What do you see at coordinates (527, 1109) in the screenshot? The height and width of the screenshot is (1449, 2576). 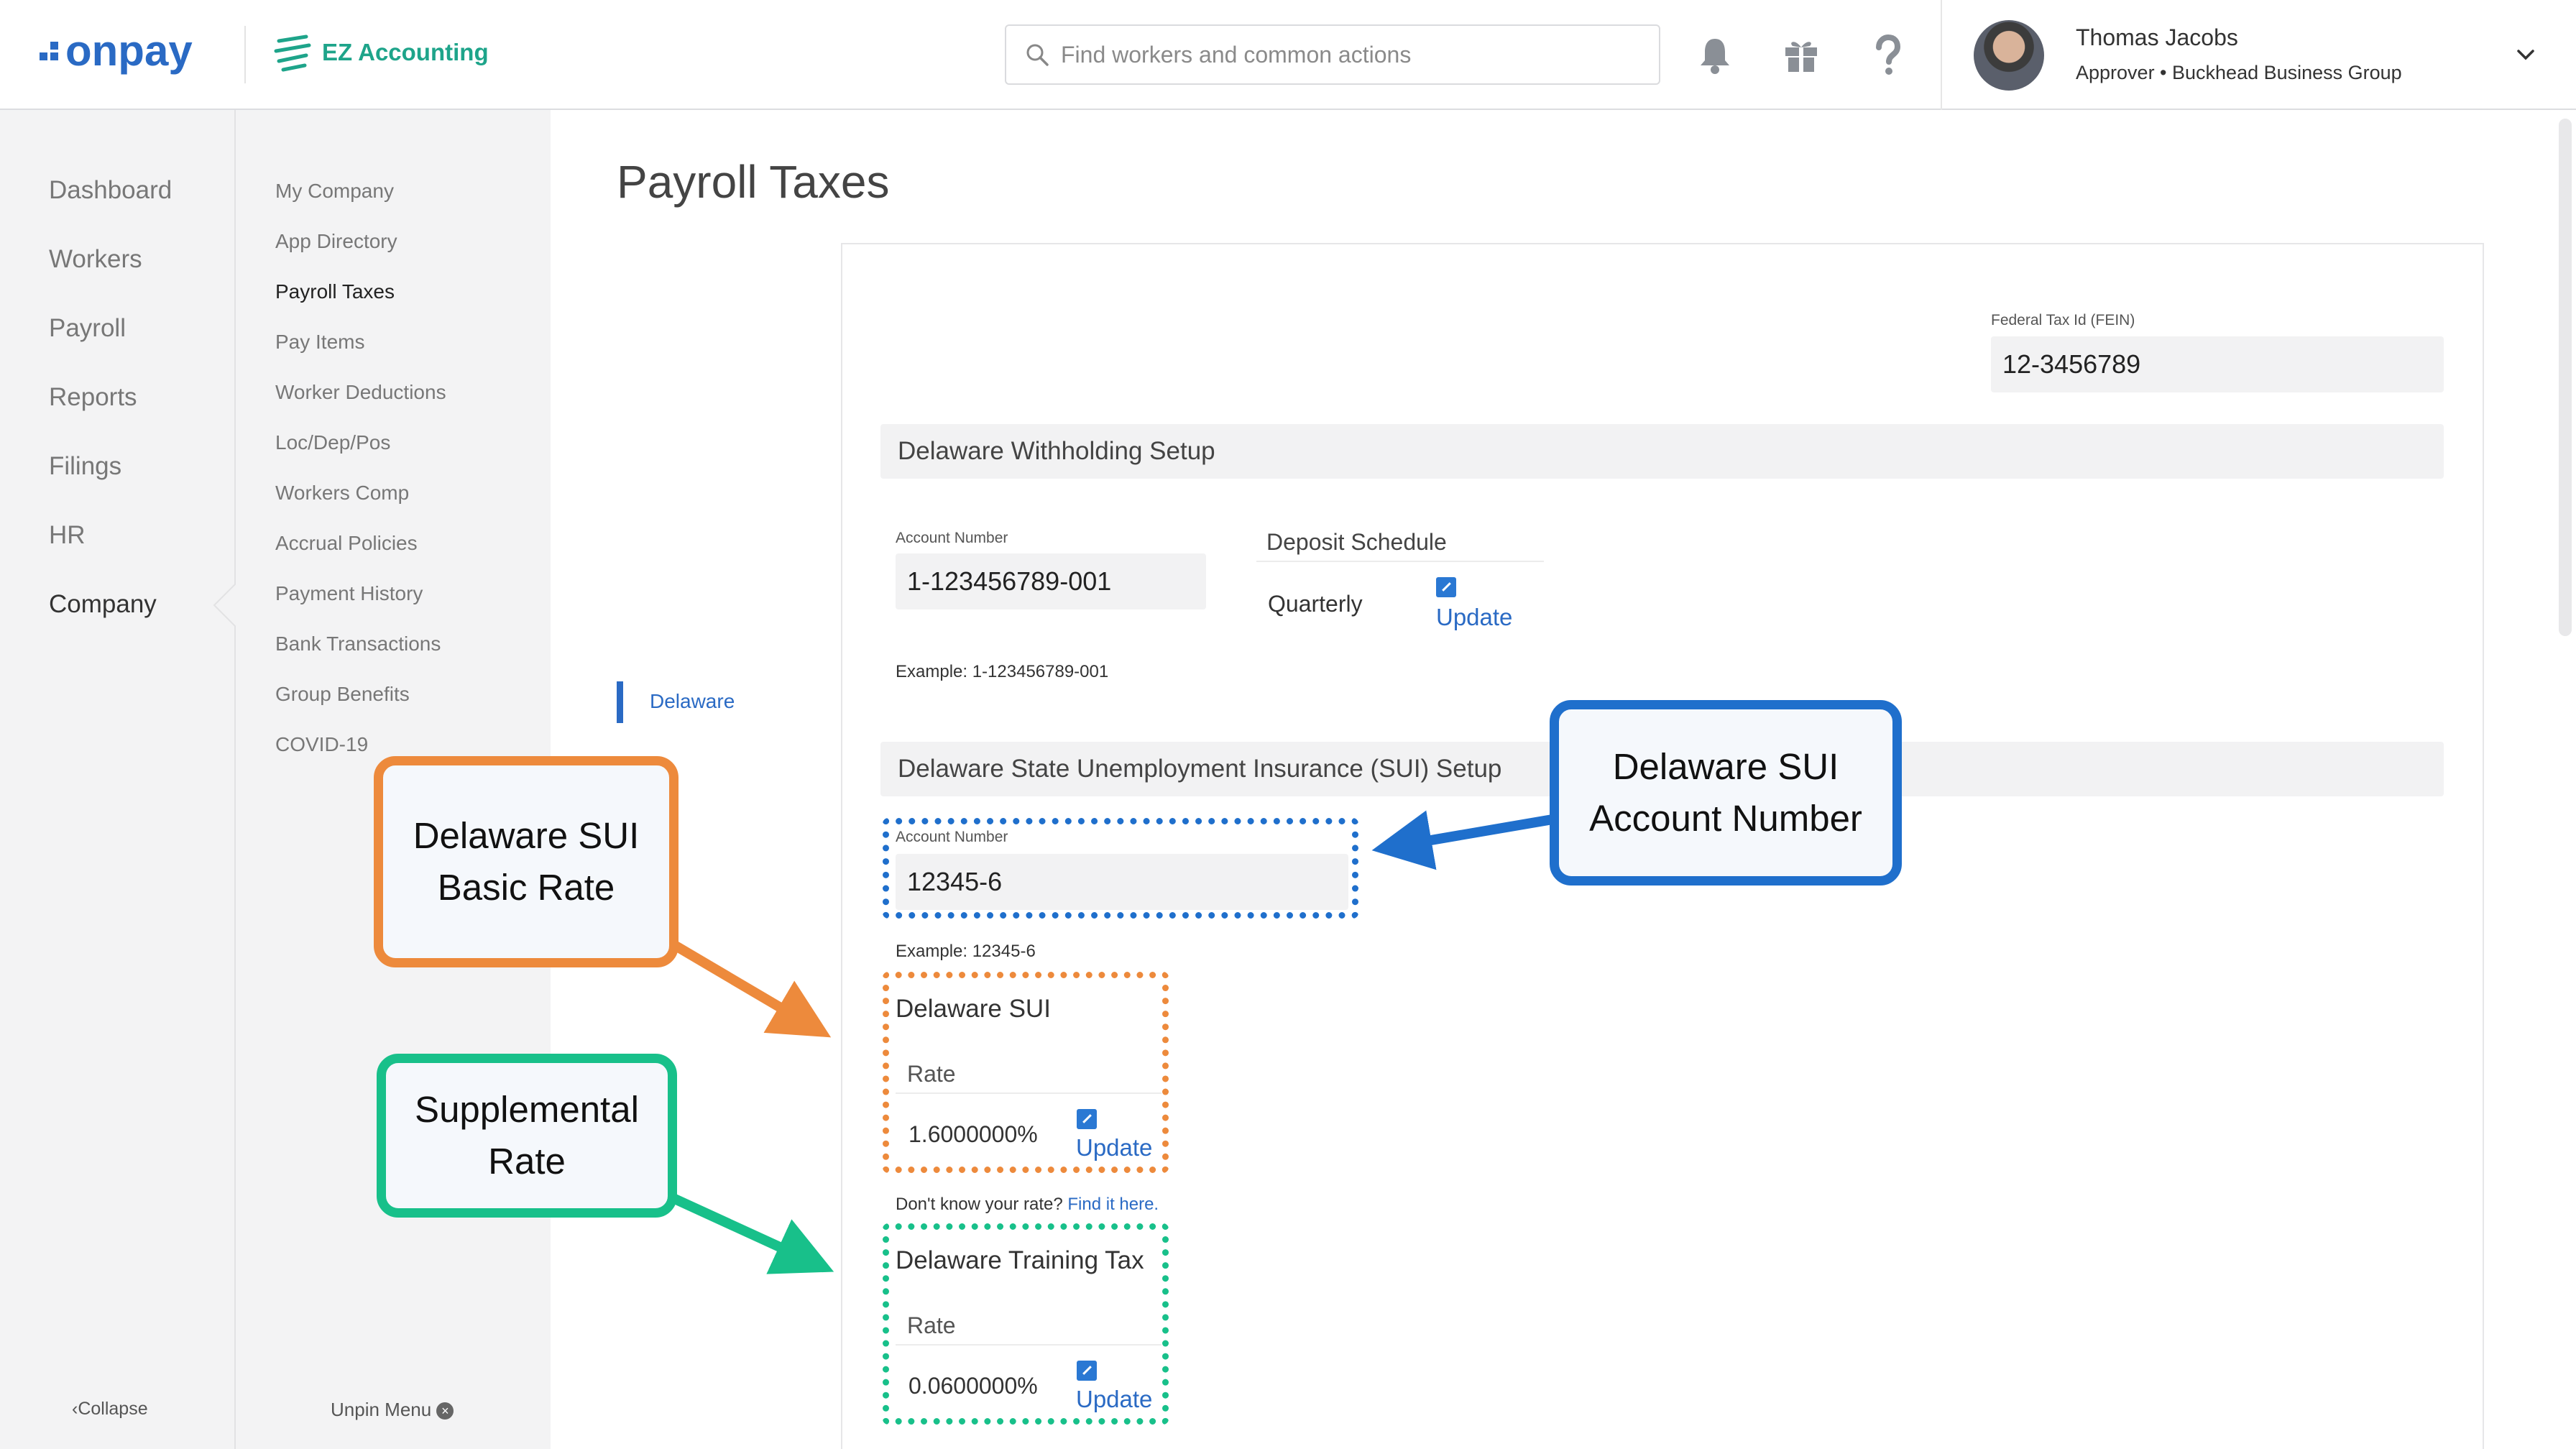 I see `callout-supp-line1: Supplemental` at bounding box center [527, 1109].